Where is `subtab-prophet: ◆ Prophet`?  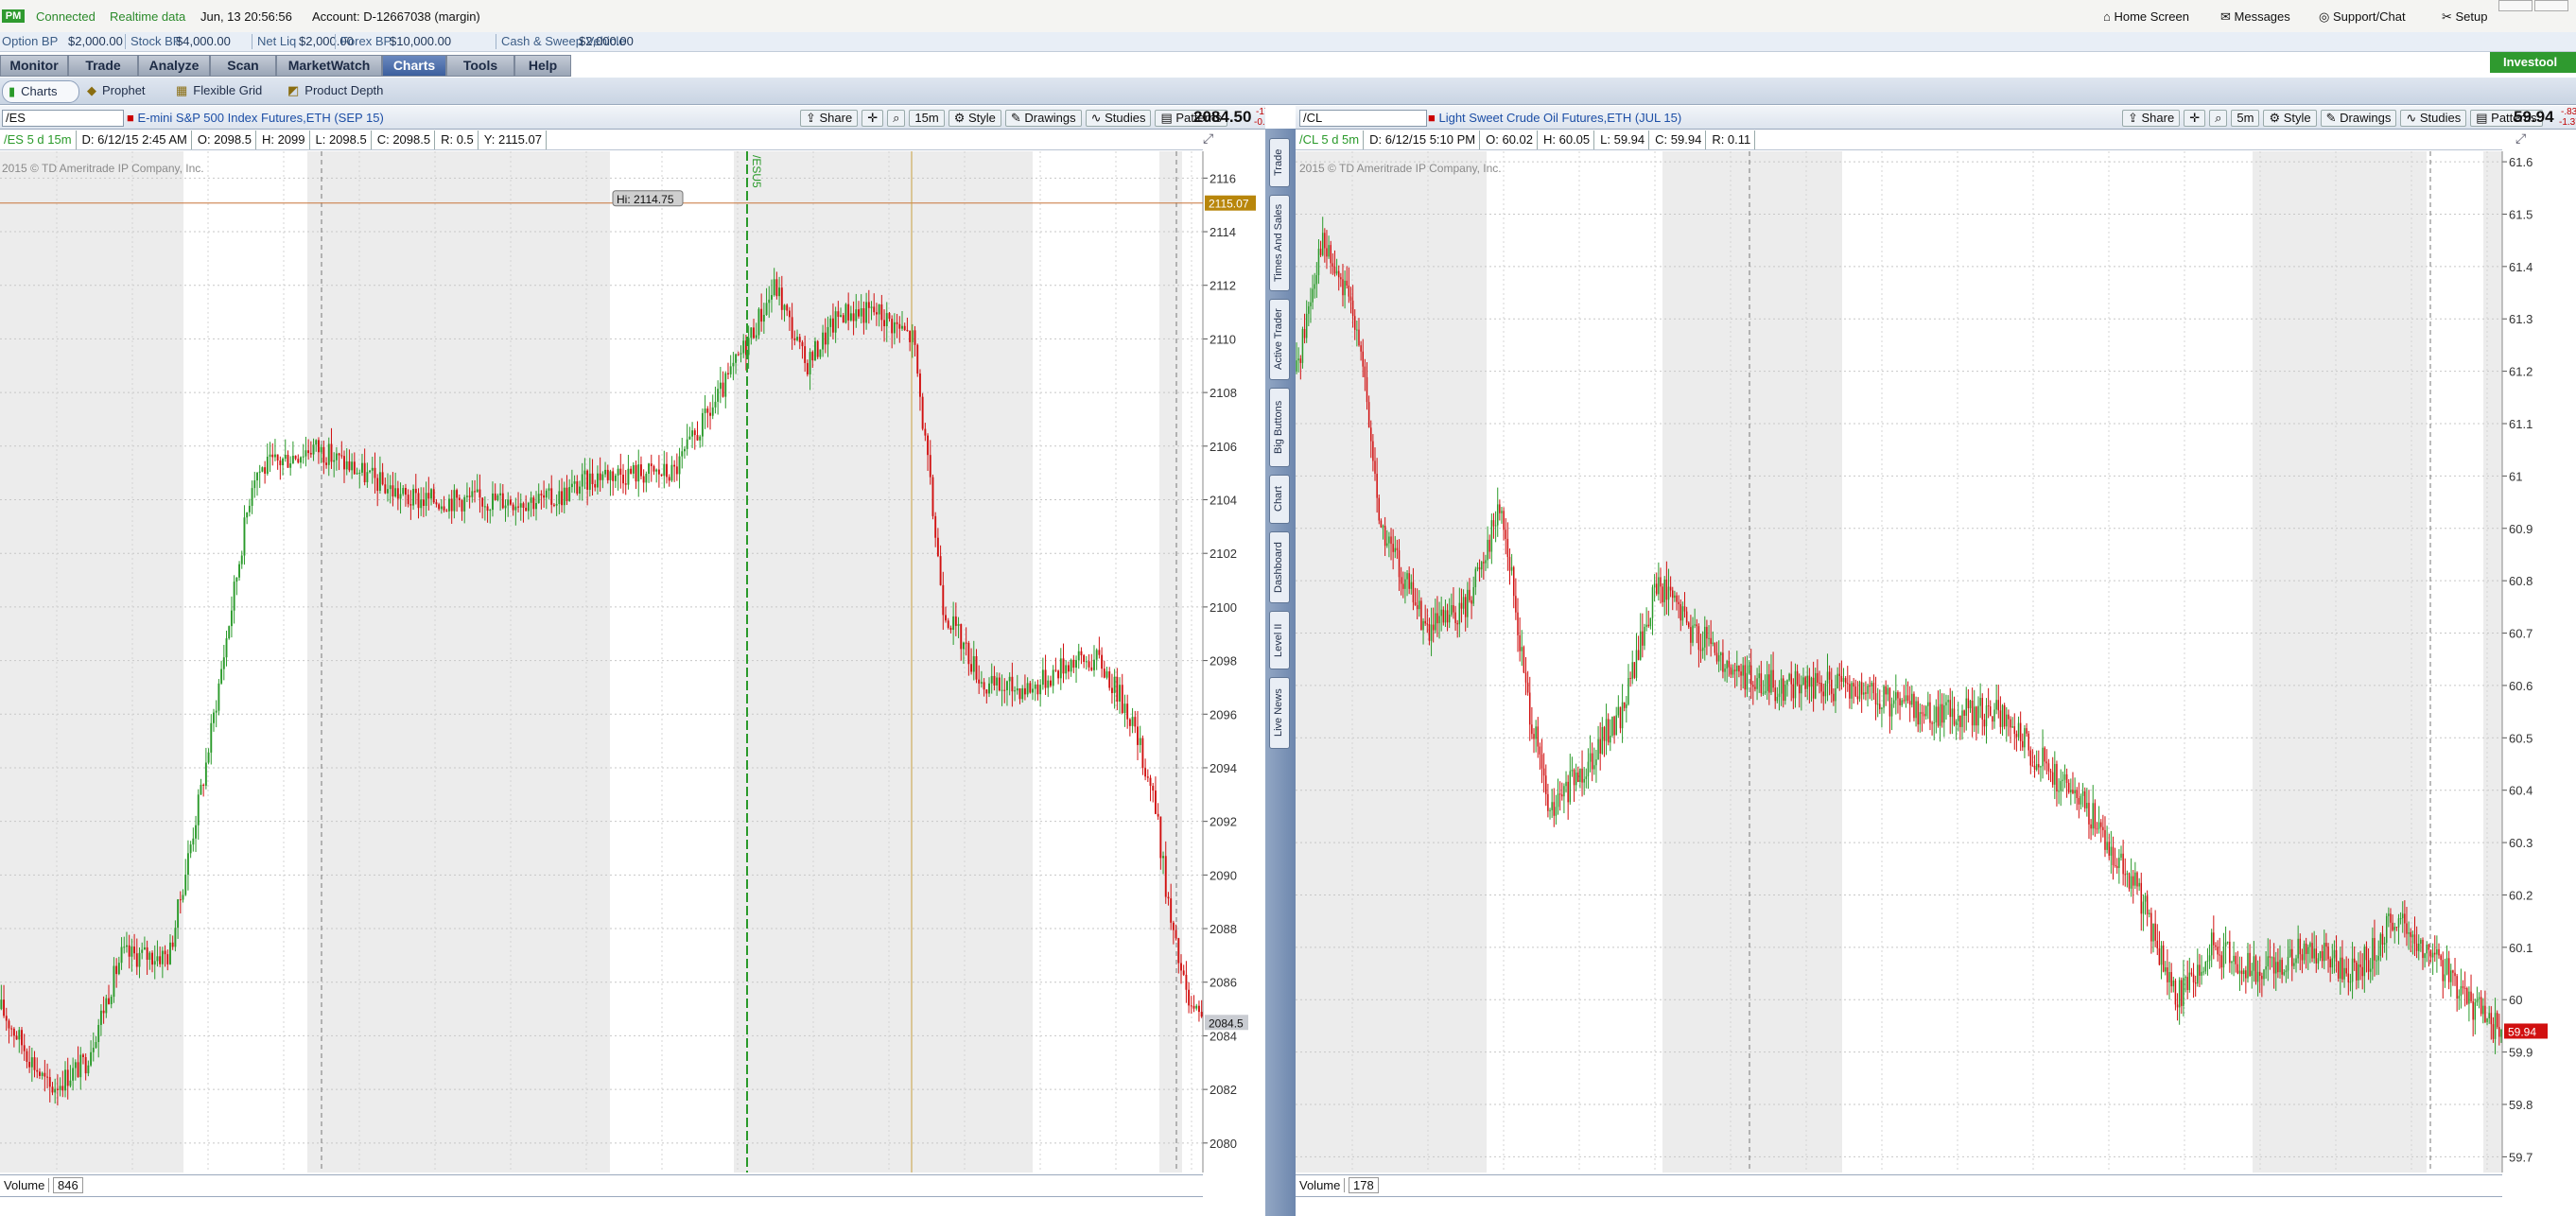 subtab-prophet: ◆ Prophet is located at coordinates (122, 90).